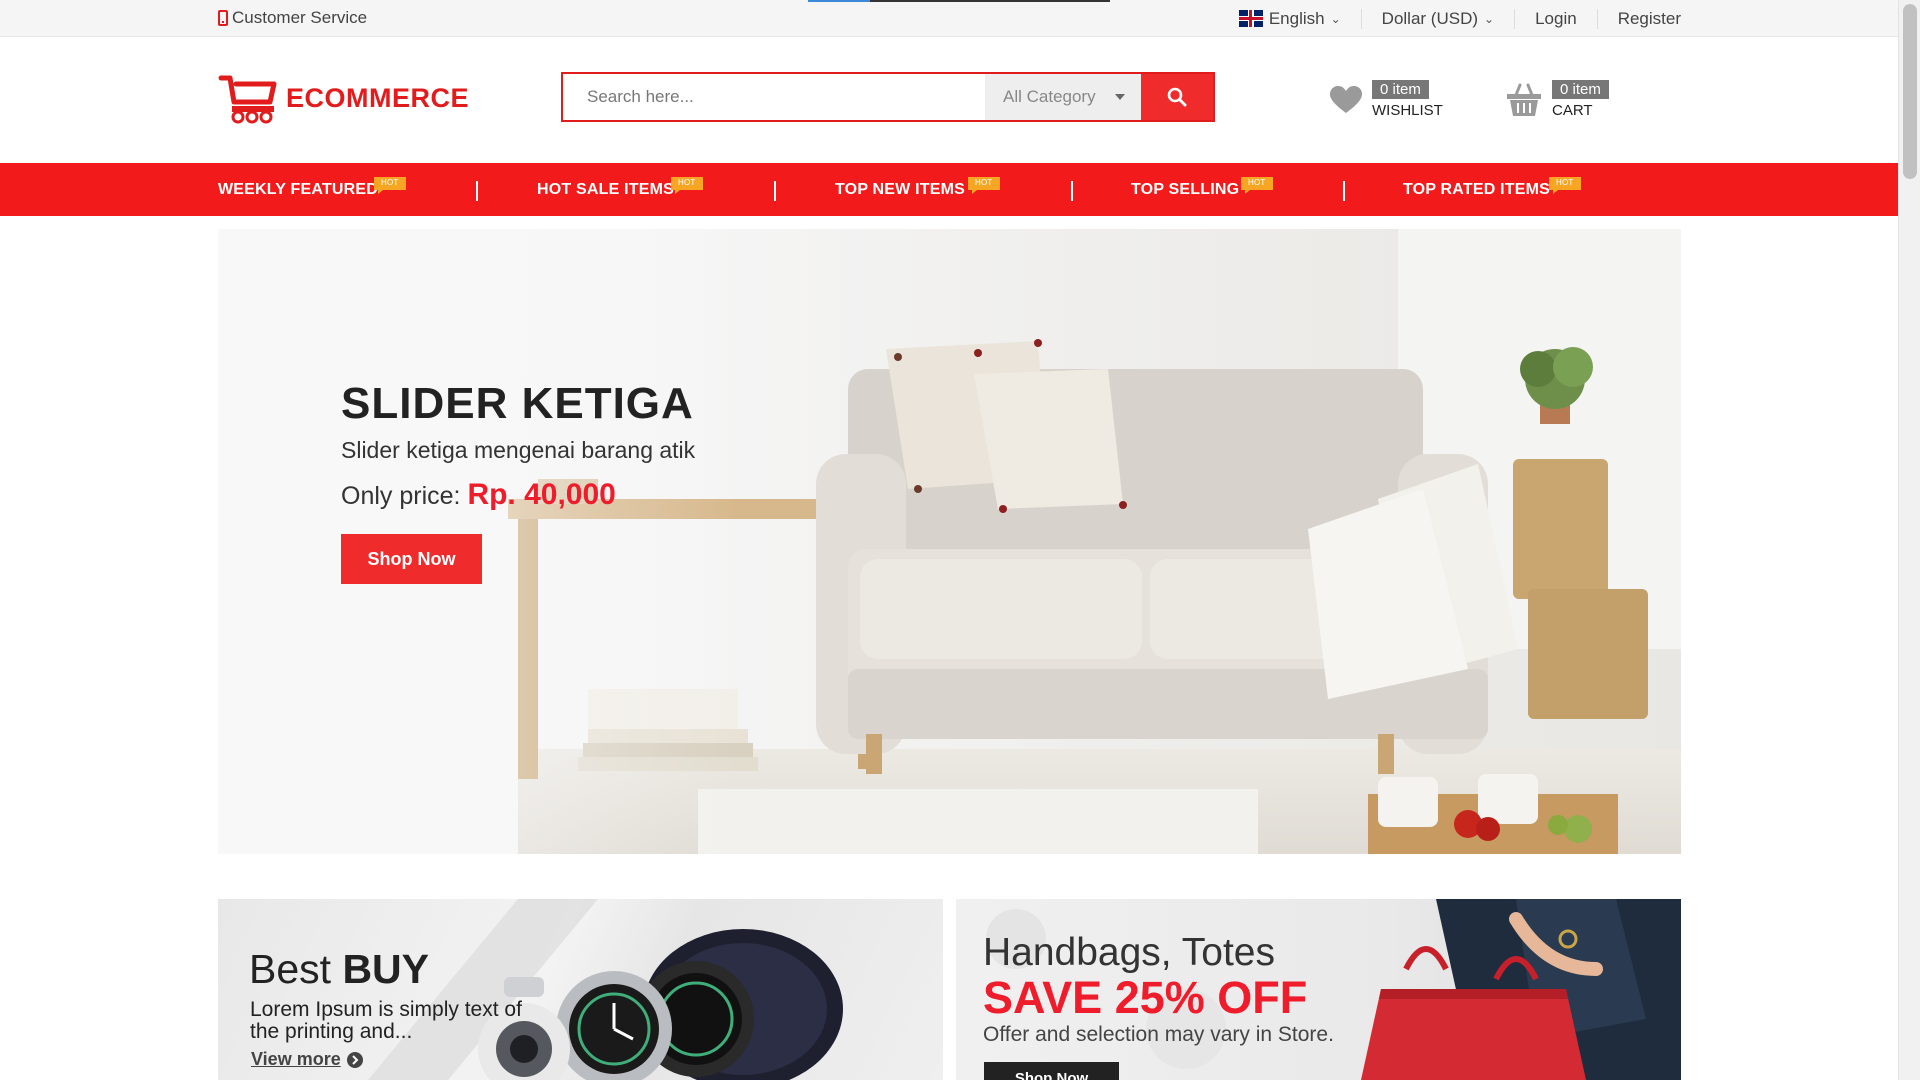 The width and height of the screenshot is (1920, 1080). I want to click on customer-service-link: Customer Service, so click(292, 18).